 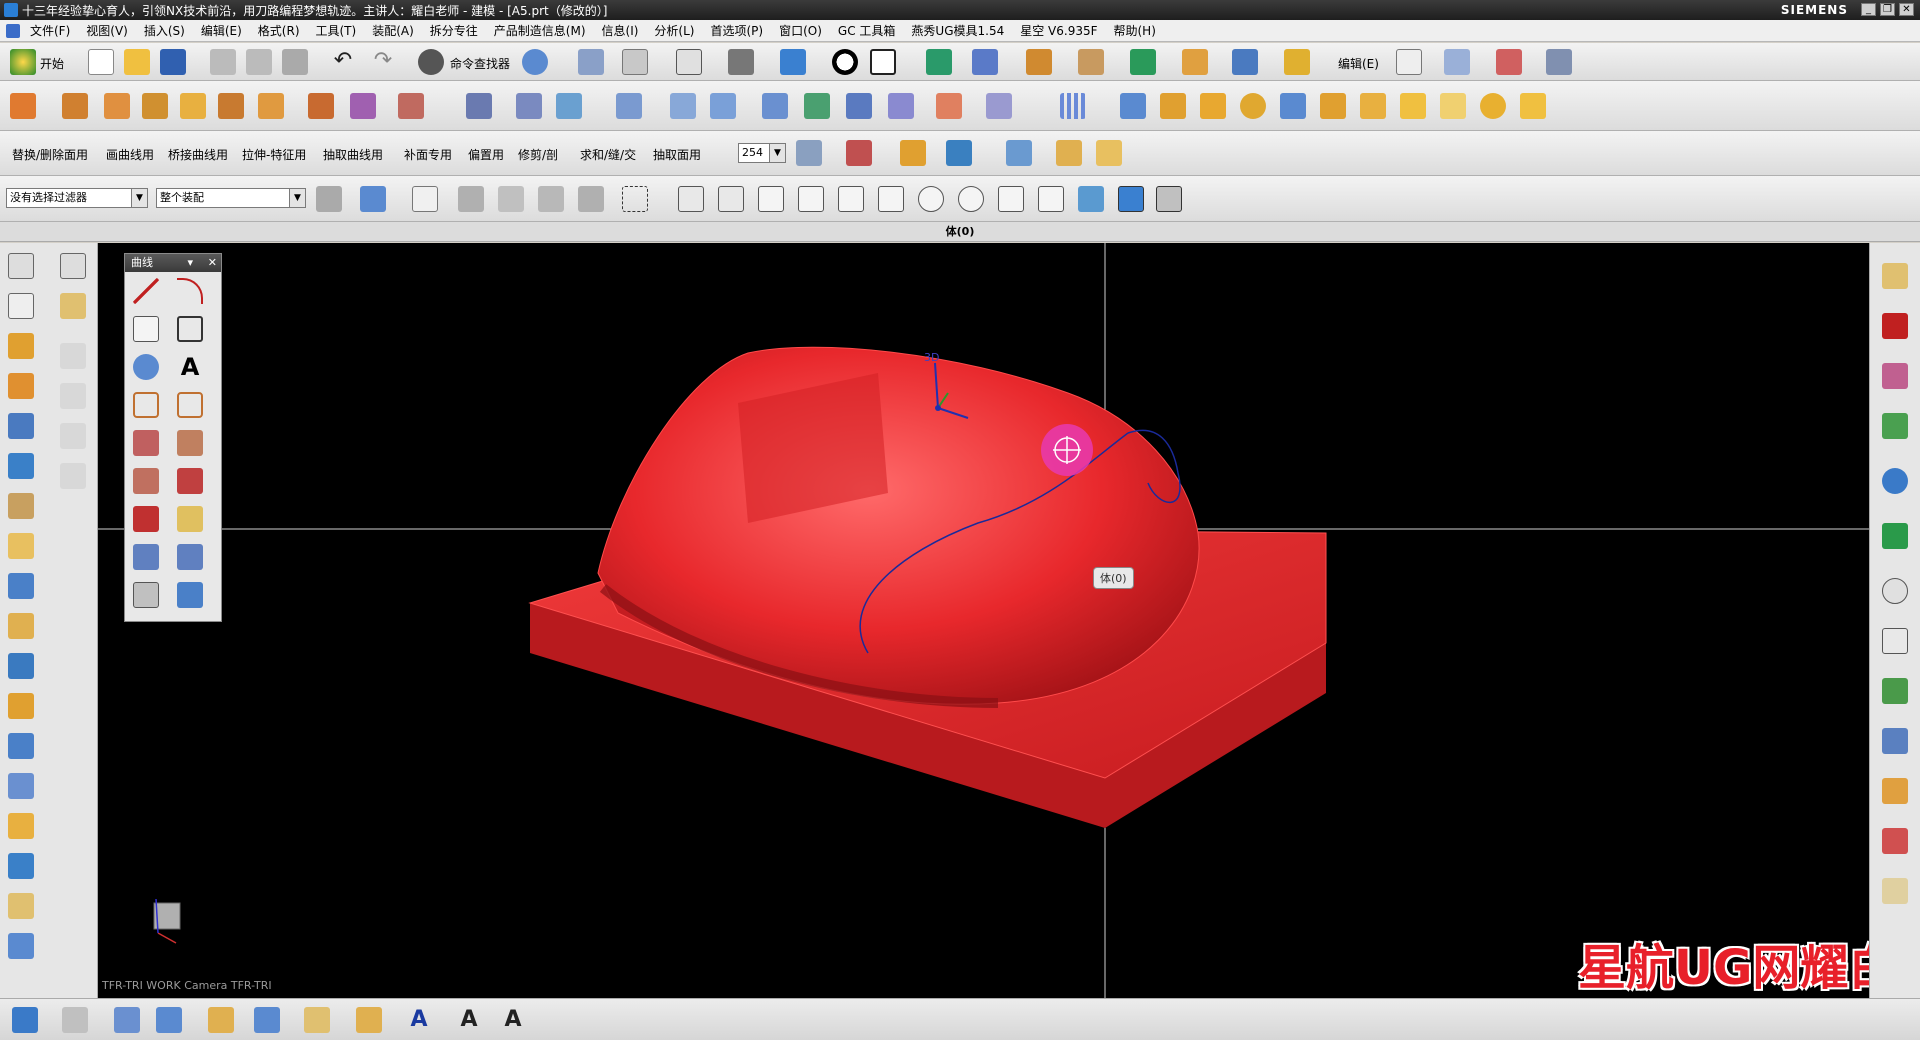 What do you see at coordinates (21, 386) in the screenshot?
I see `shell-icon` at bounding box center [21, 386].